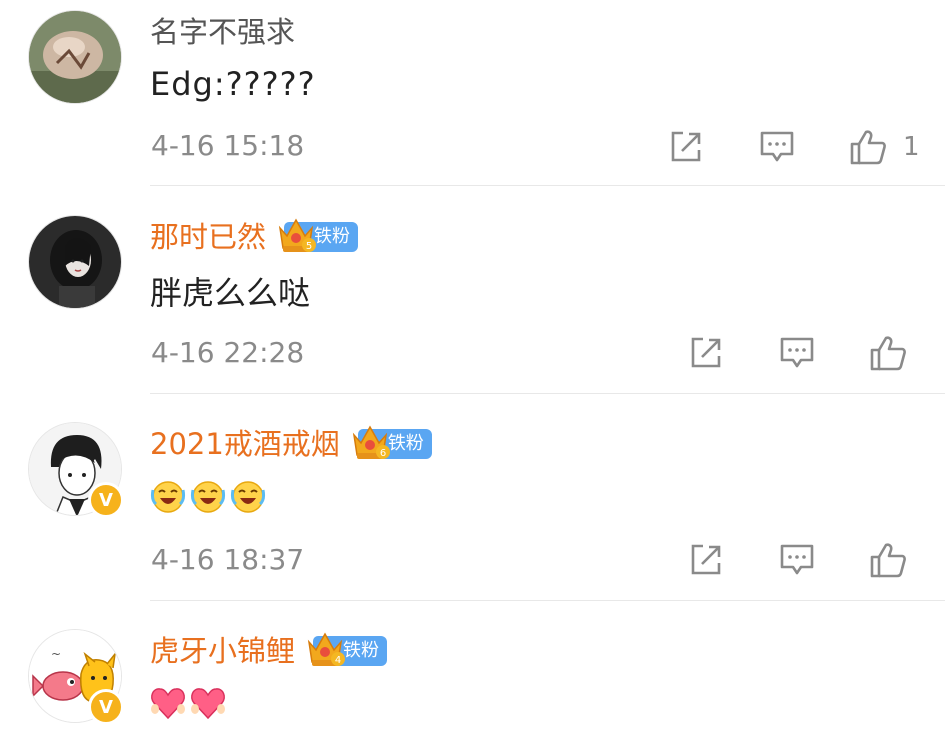 Image resolution: width=945 pixels, height=752 pixels. I want to click on comment-timestamp: 4-16 22:28, so click(228, 352).